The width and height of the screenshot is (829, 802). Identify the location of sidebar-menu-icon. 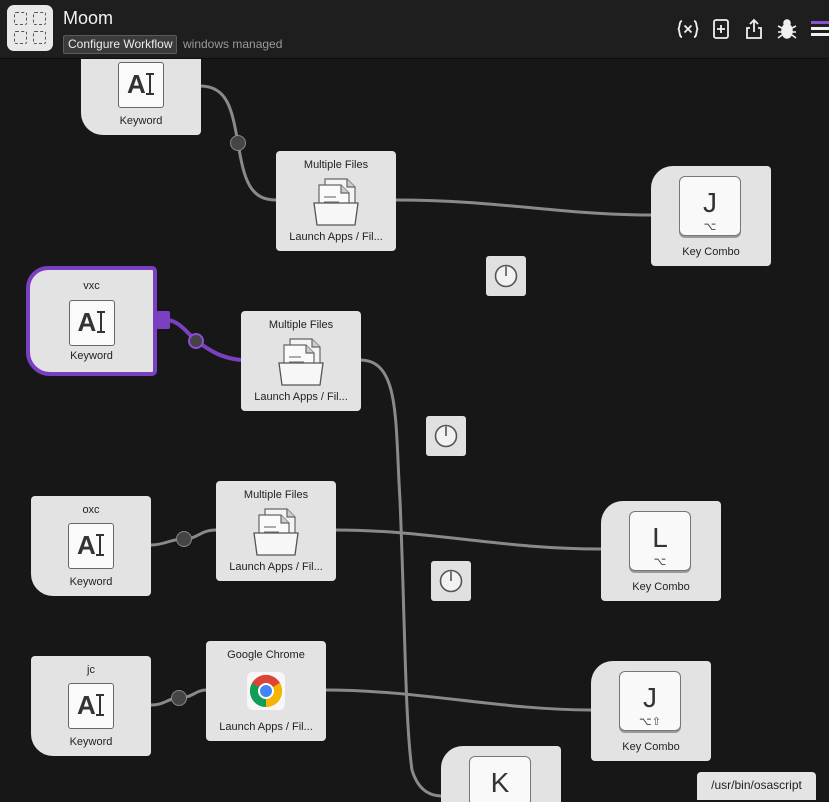
(819, 29).